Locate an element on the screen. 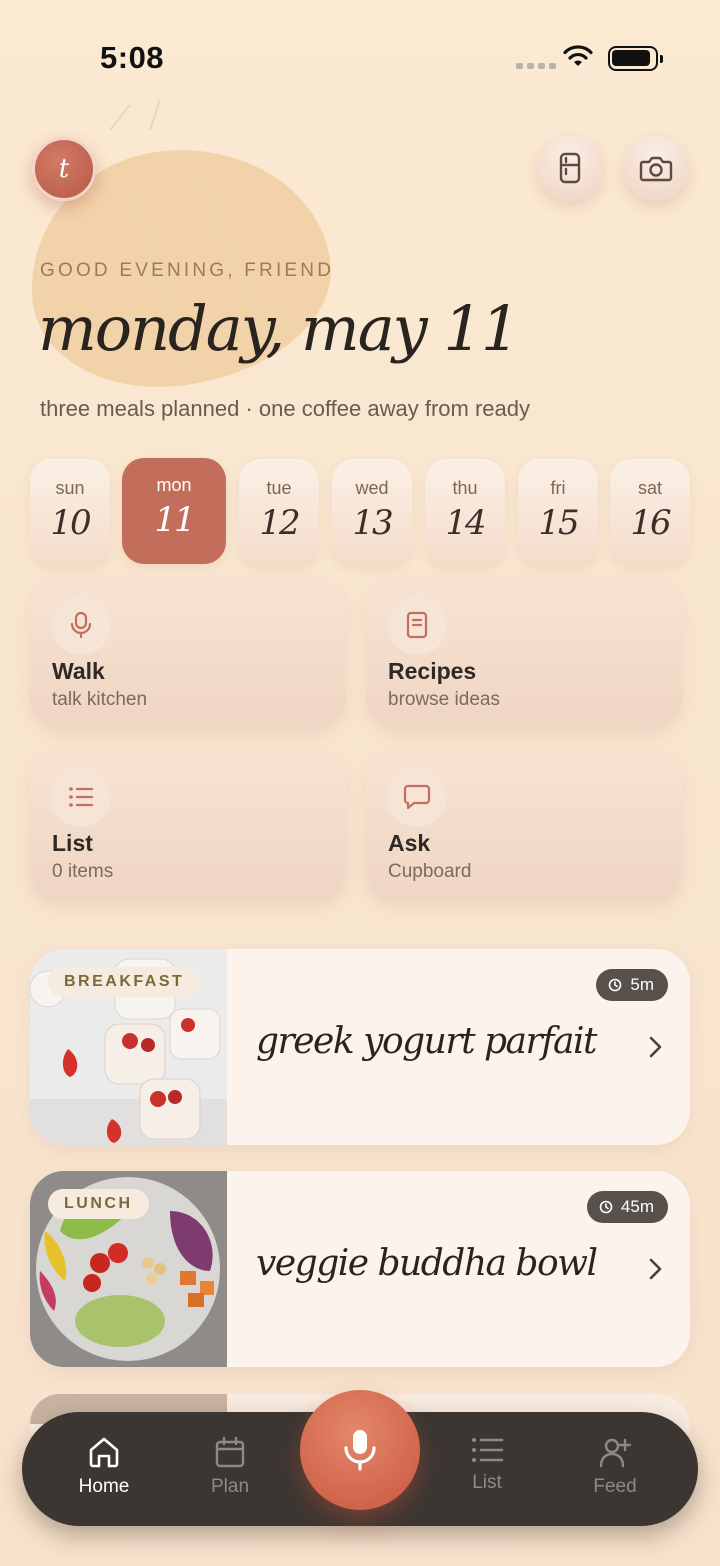  day-mon: mon 11 is located at coordinates (174, 511).